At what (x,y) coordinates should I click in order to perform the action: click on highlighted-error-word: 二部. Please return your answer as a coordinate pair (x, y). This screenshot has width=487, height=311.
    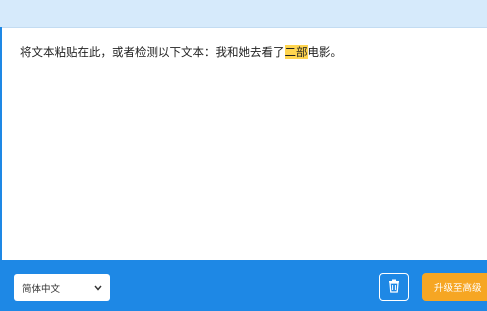
    Looking at the image, I should click on (296, 52).